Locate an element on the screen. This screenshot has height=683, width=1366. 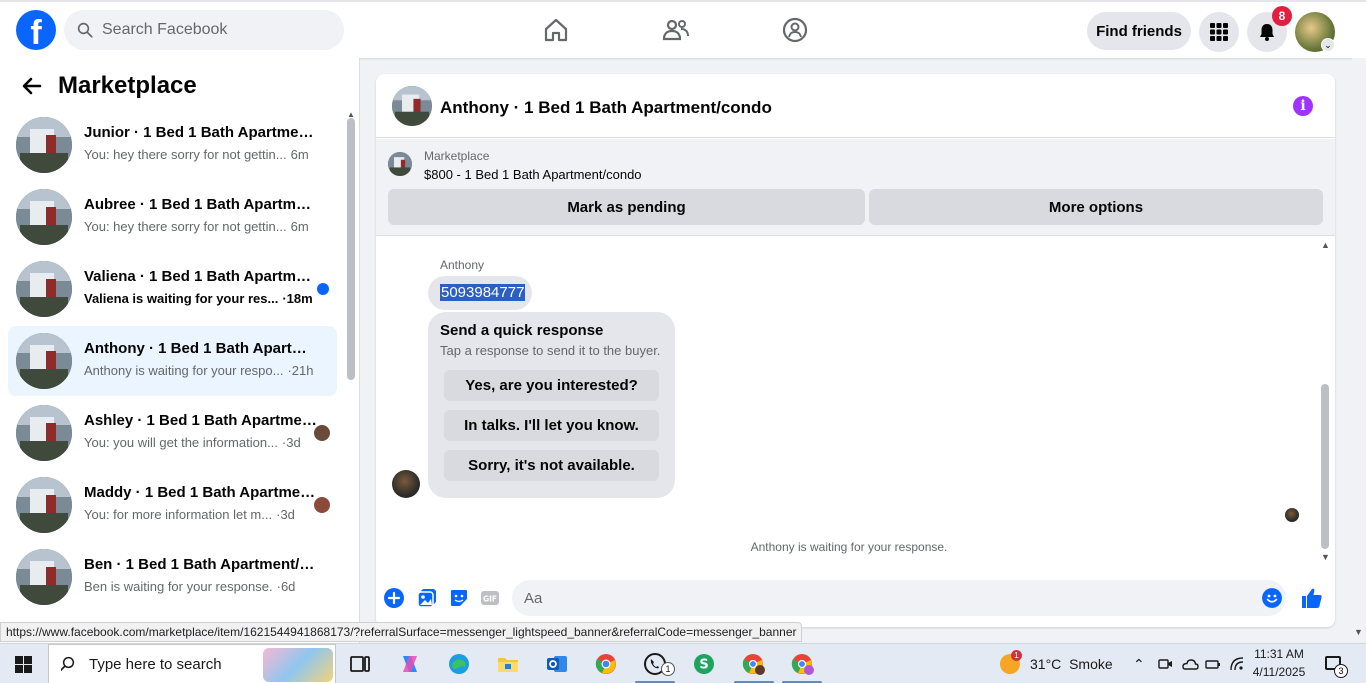
taskbar-clock-time: 11:31 AM is located at coordinates (1279, 654).